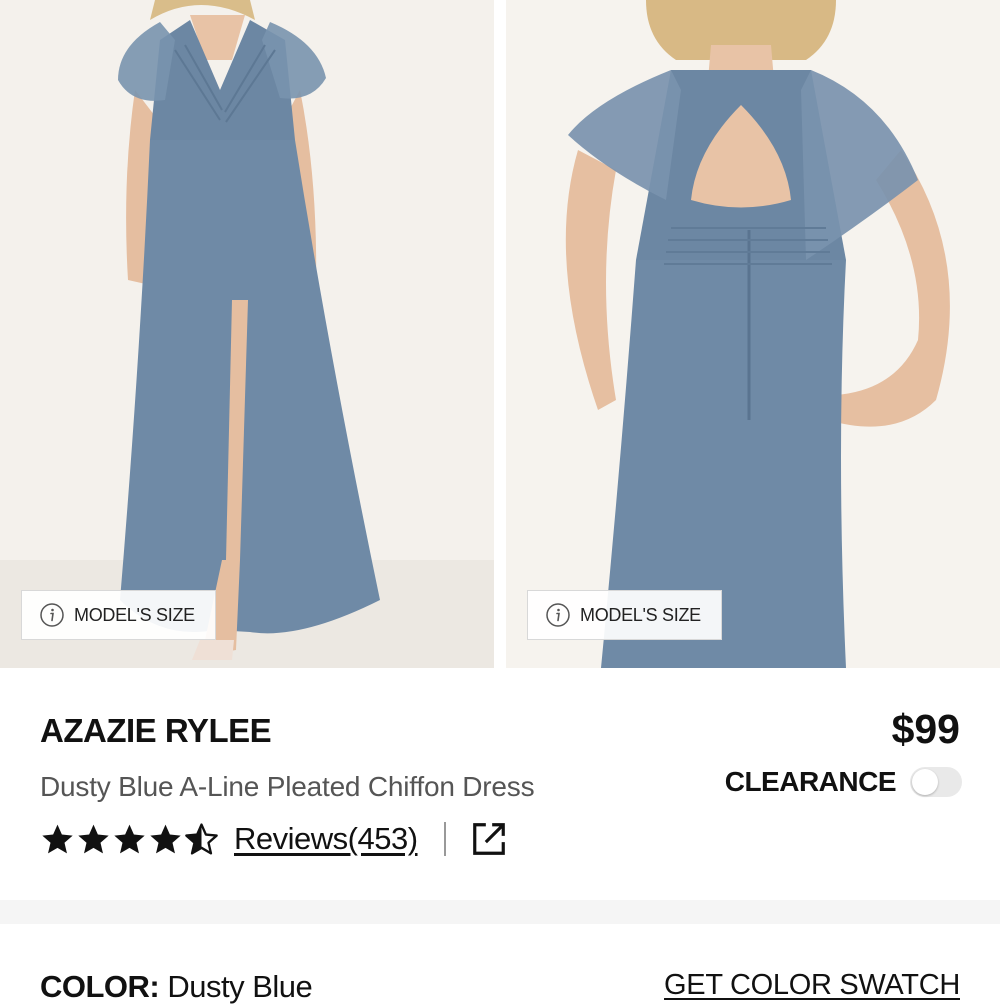  Describe the element at coordinates (925, 729) in the screenshot. I see `product-price: $99` at that location.